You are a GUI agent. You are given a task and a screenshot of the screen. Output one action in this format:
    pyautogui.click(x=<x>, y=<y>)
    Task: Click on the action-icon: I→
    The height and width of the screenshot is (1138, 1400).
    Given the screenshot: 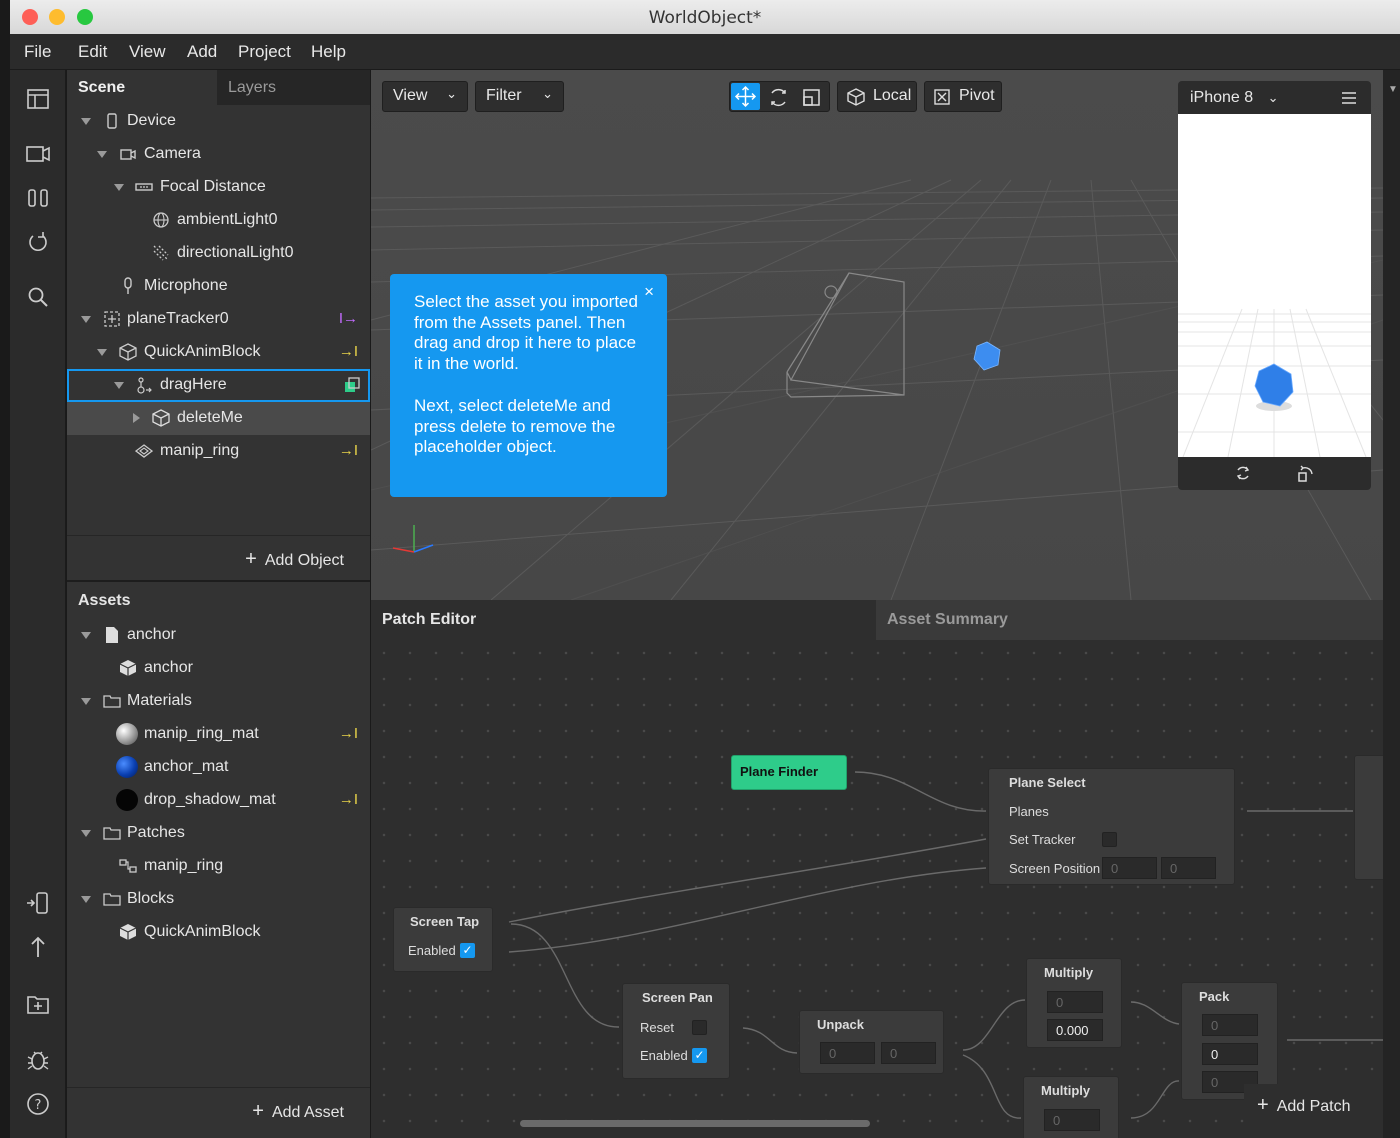 What is the action you would take?
    pyautogui.click(x=348, y=318)
    